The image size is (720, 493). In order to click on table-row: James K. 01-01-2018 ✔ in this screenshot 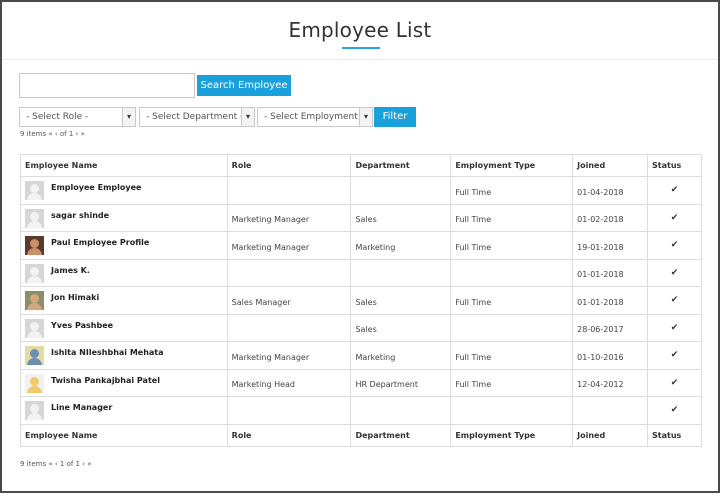, I will do `click(361, 272)`.